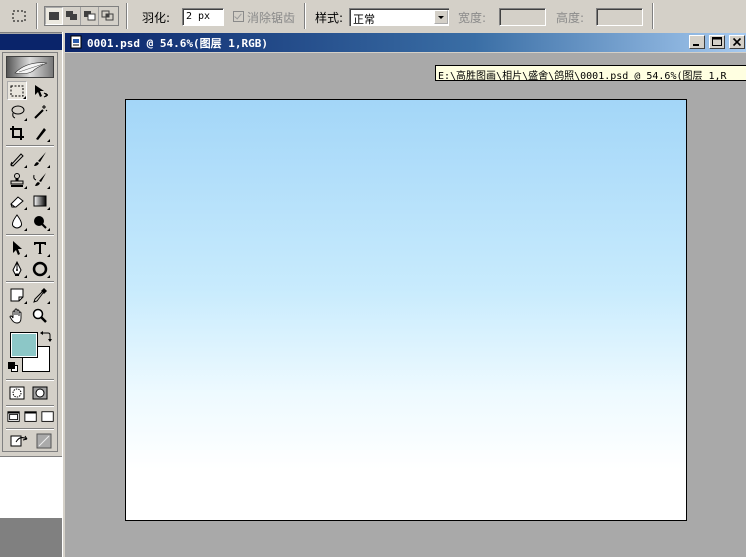 This screenshot has width=746, height=557. I want to click on tool-type, so click(40, 247).